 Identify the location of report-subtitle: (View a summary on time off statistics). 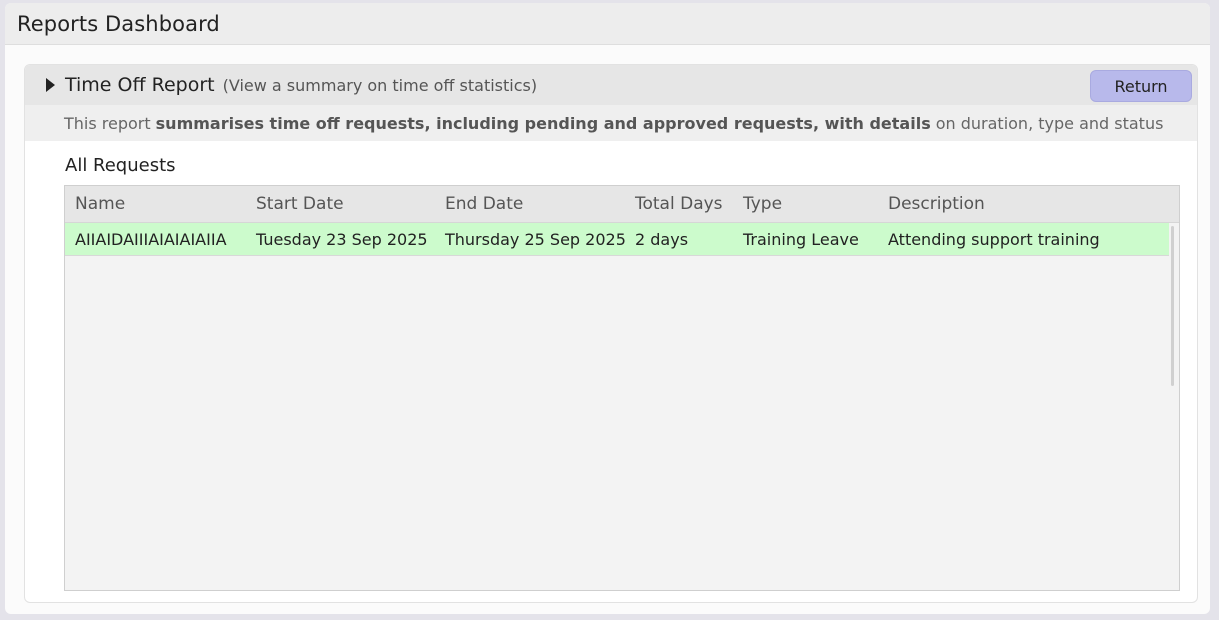
(380, 85).